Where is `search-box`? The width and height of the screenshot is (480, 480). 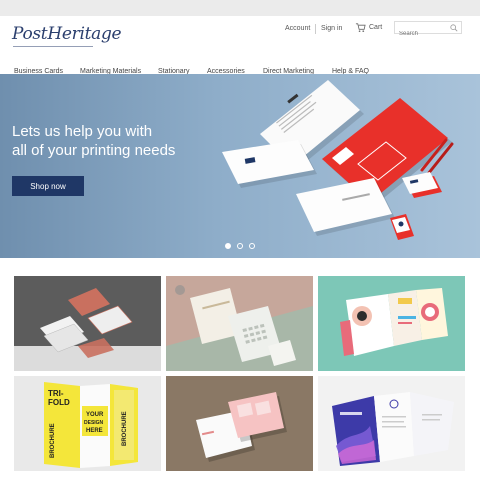 search-box is located at coordinates (428, 30).